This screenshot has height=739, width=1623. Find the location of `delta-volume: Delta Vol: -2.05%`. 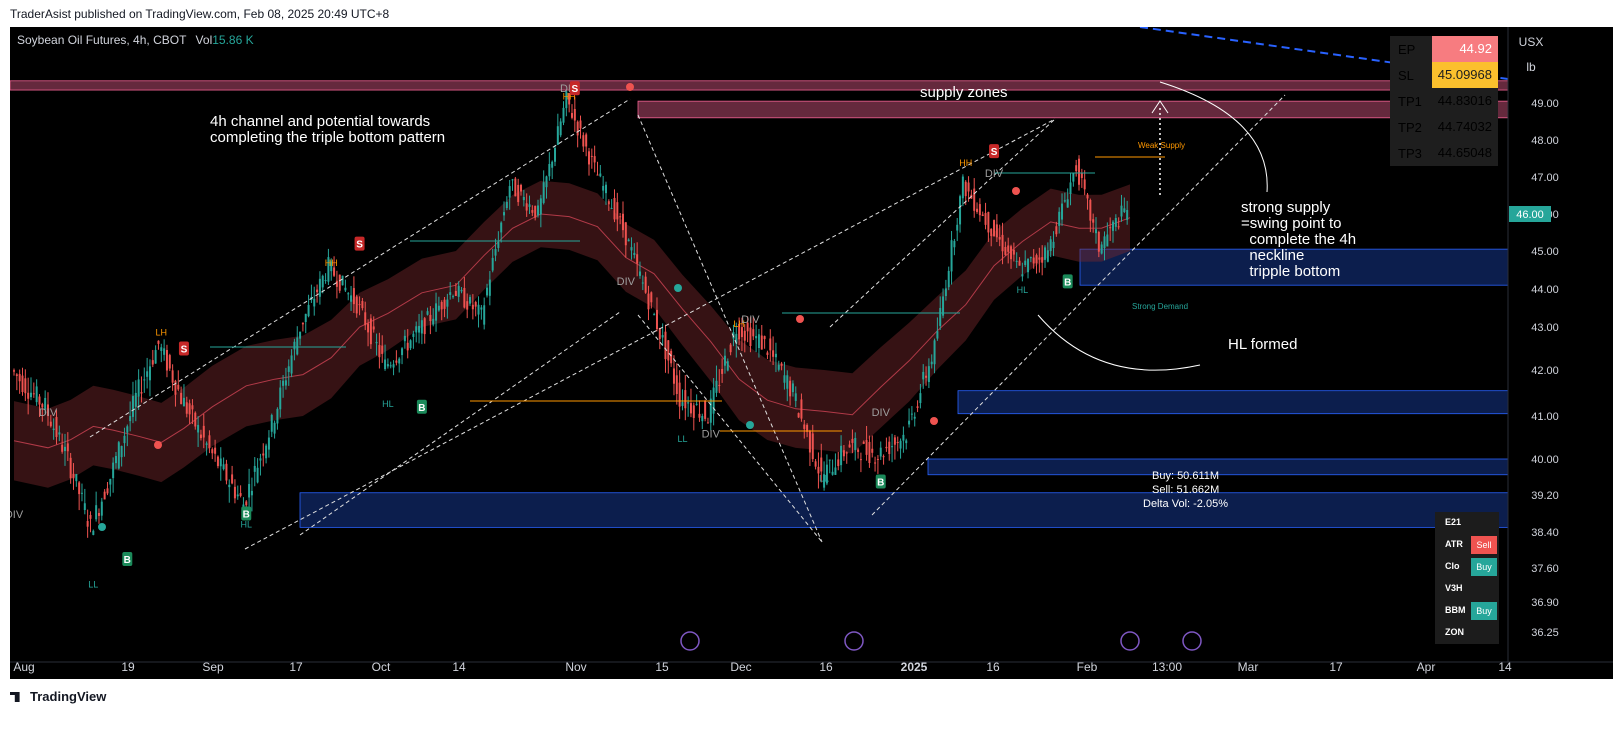

delta-volume: Delta Vol: -2.05% is located at coordinates (1185, 504).